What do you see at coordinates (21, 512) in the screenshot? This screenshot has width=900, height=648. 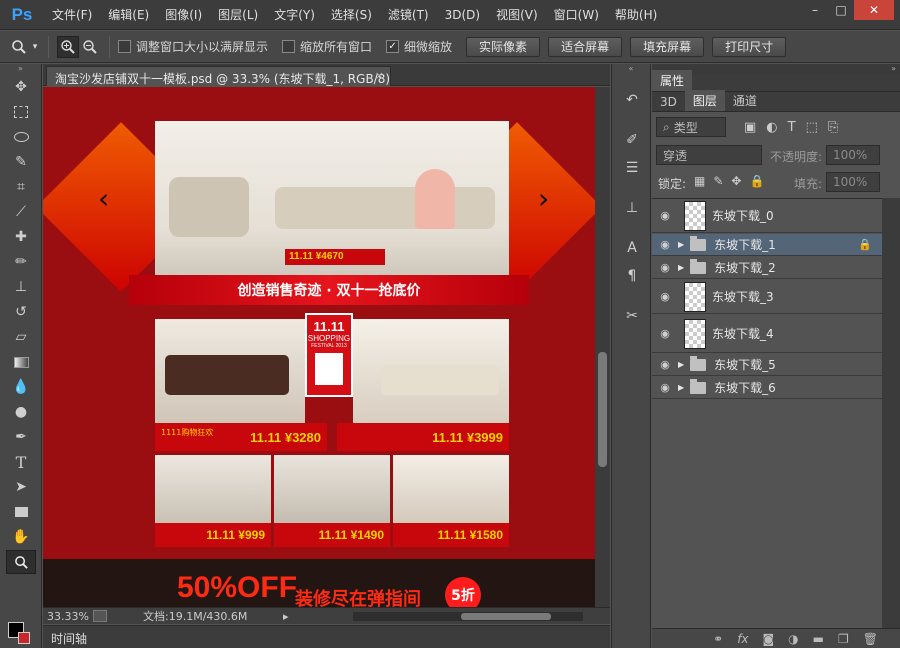 I see `rectangle-tool-icon` at bounding box center [21, 512].